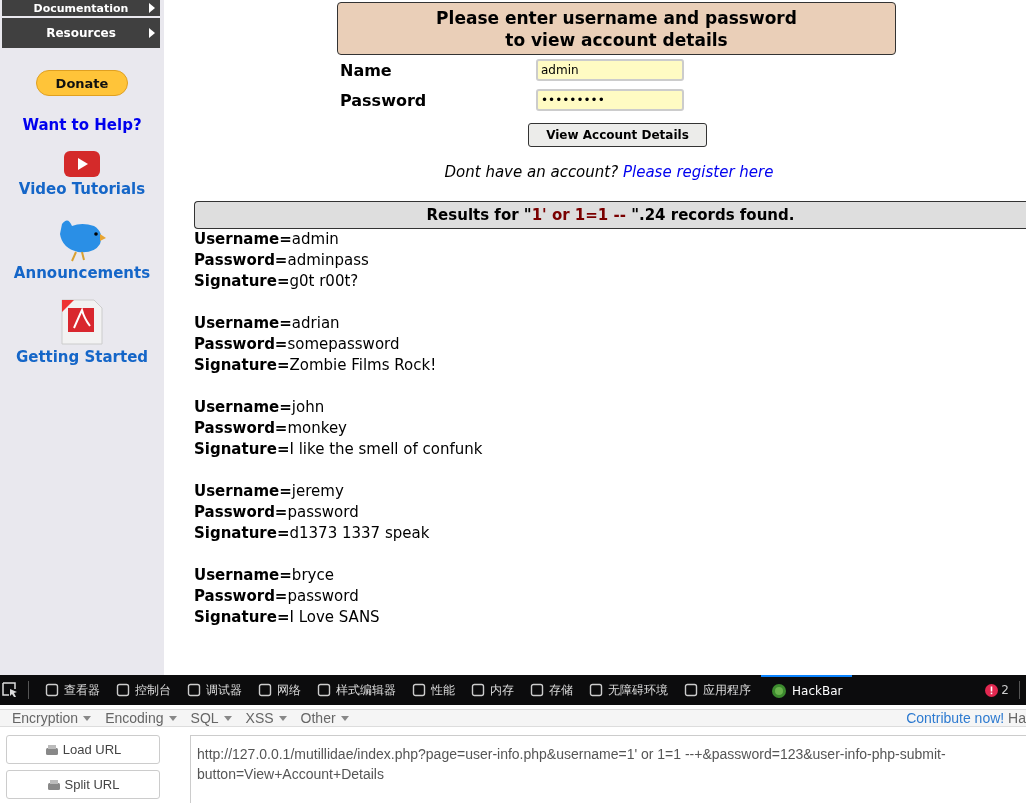  Describe the element at coordinates (211, 718) in the screenshot. I see `hackbar-menu: SQL` at that location.